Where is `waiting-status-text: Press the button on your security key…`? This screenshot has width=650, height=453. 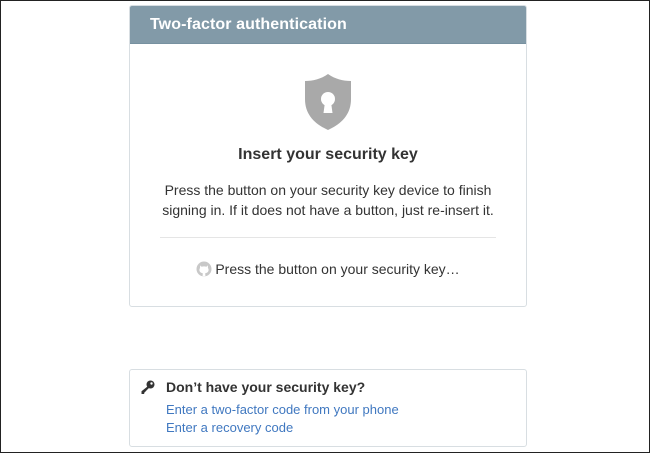
waiting-status-text: Press the button on your security key… is located at coordinates (337, 269).